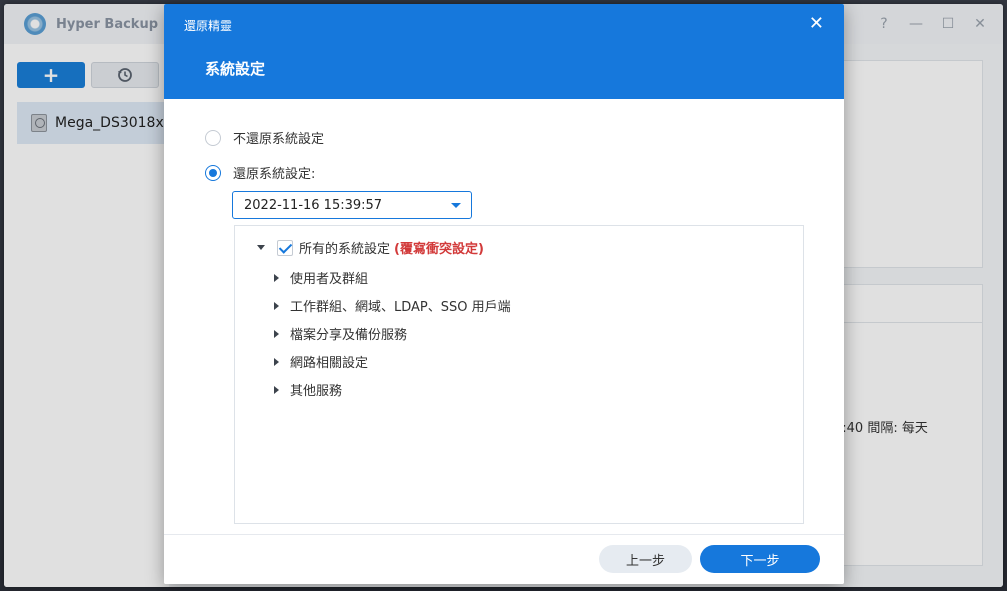 The image size is (1007, 591). What do you see at coordinates (213, 137) in the screenshot?
I see `radio-no-restore` at bounding box center [213, 137].